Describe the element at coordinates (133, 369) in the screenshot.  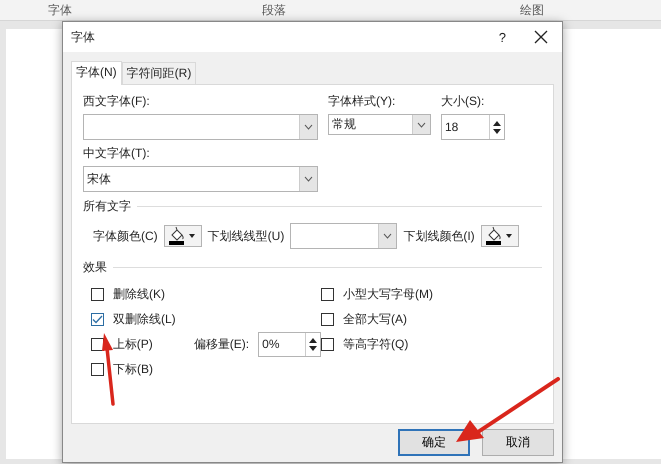
I see `checkbox-label: 下标(B)` at that location.